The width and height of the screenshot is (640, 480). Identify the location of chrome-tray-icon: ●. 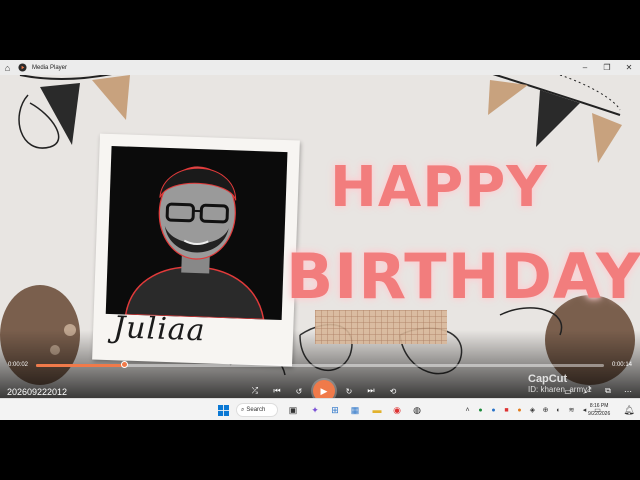
(480, 410).